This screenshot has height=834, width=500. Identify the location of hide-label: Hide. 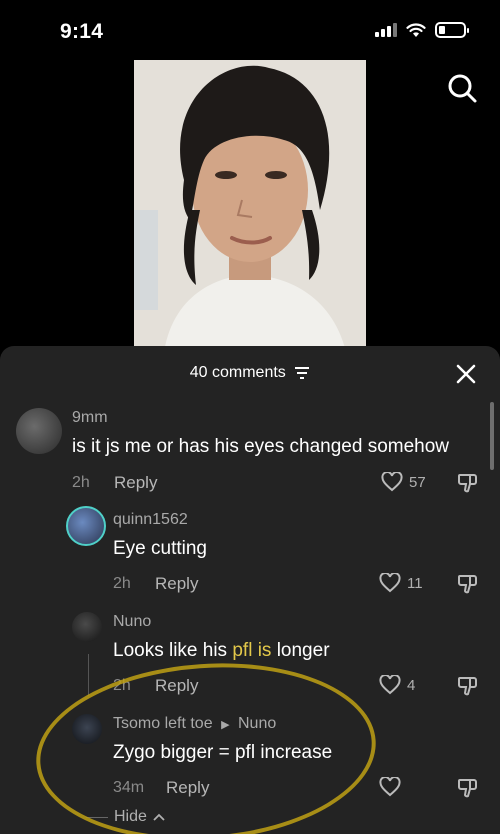
(130, 816).